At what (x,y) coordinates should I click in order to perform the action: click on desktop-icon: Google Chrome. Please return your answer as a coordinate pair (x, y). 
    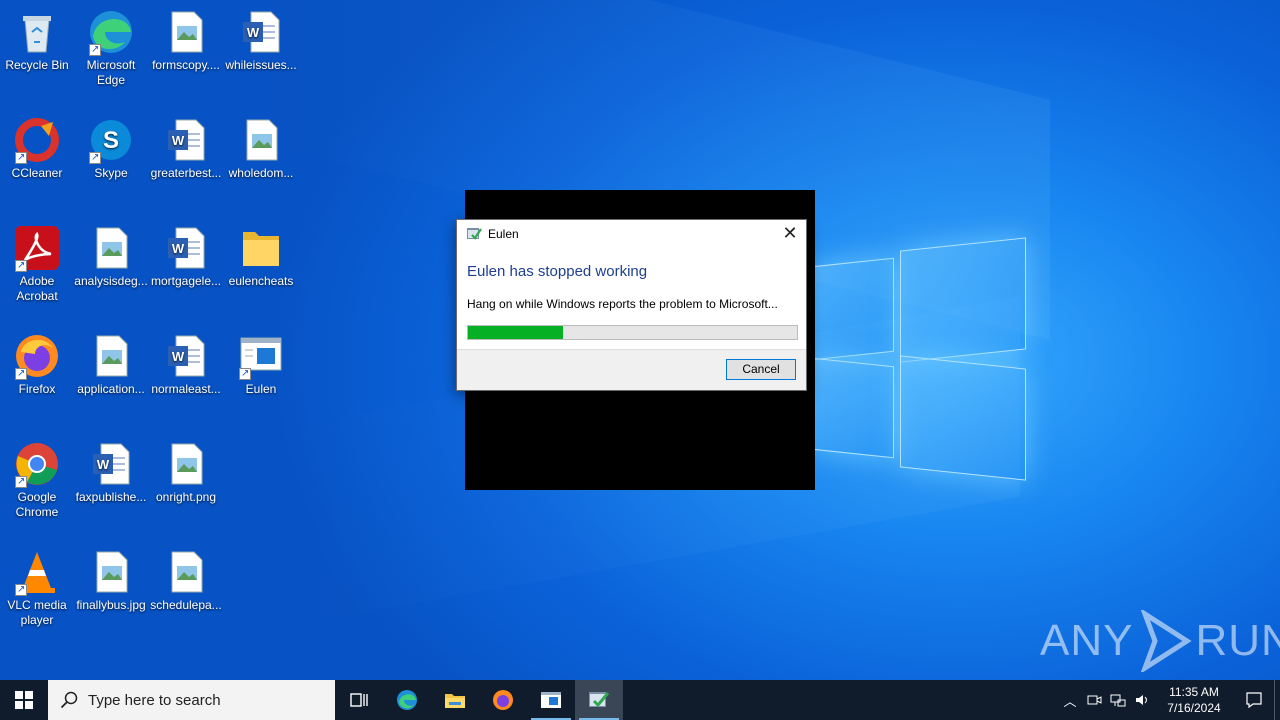
    Looking at the image, I should click on (37, 480).